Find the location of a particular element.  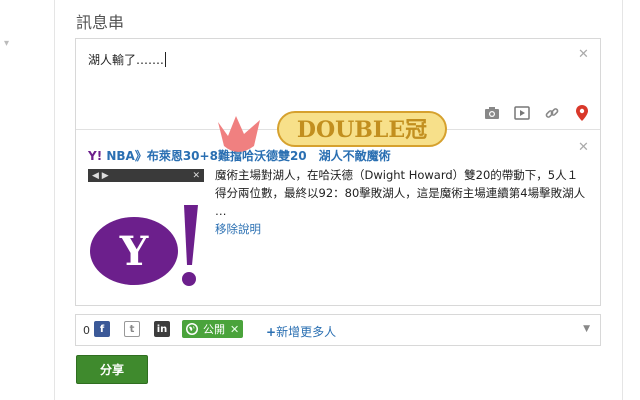

left-divider is located at coordinates (54, 200).